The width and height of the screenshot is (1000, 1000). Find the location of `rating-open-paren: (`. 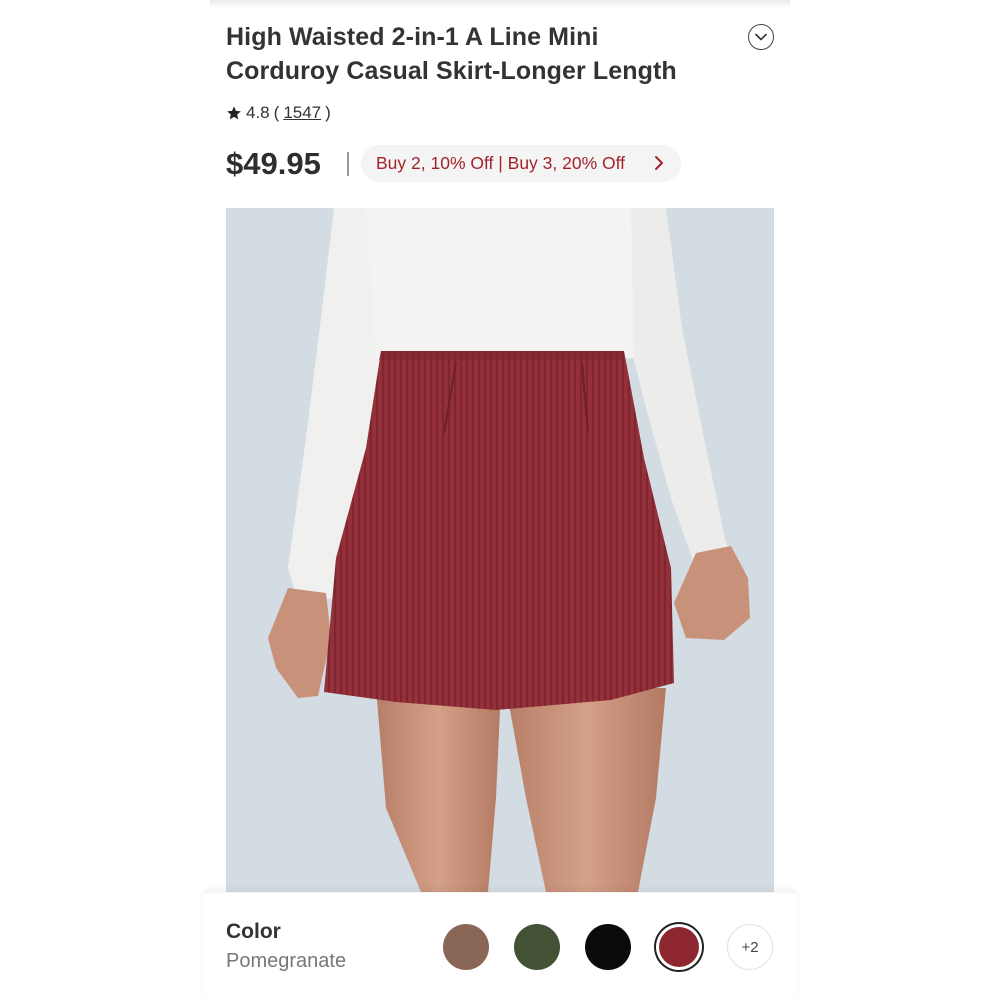

rating-open-paren: ( is located at coordinates (276, 112).